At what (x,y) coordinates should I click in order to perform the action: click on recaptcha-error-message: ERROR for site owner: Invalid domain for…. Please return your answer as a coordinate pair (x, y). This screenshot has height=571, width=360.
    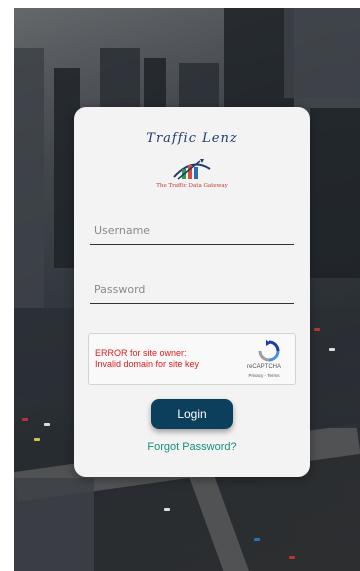
    Looking at the image, I should click on (147, 358).